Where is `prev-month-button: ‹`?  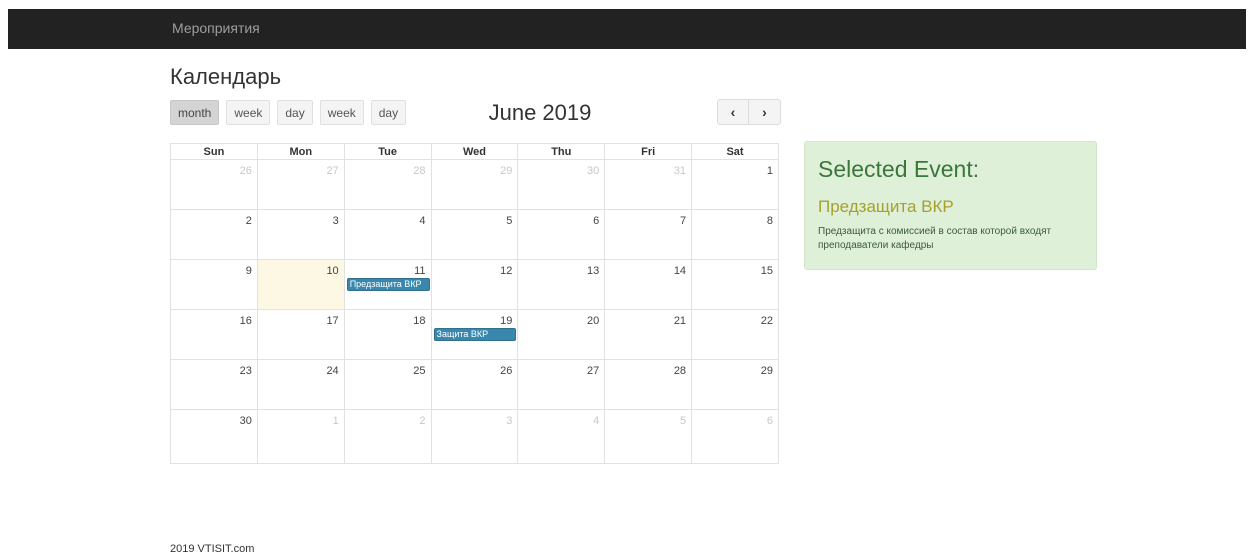 prev-month-button: ‹ is located at coordinates (733, 112).